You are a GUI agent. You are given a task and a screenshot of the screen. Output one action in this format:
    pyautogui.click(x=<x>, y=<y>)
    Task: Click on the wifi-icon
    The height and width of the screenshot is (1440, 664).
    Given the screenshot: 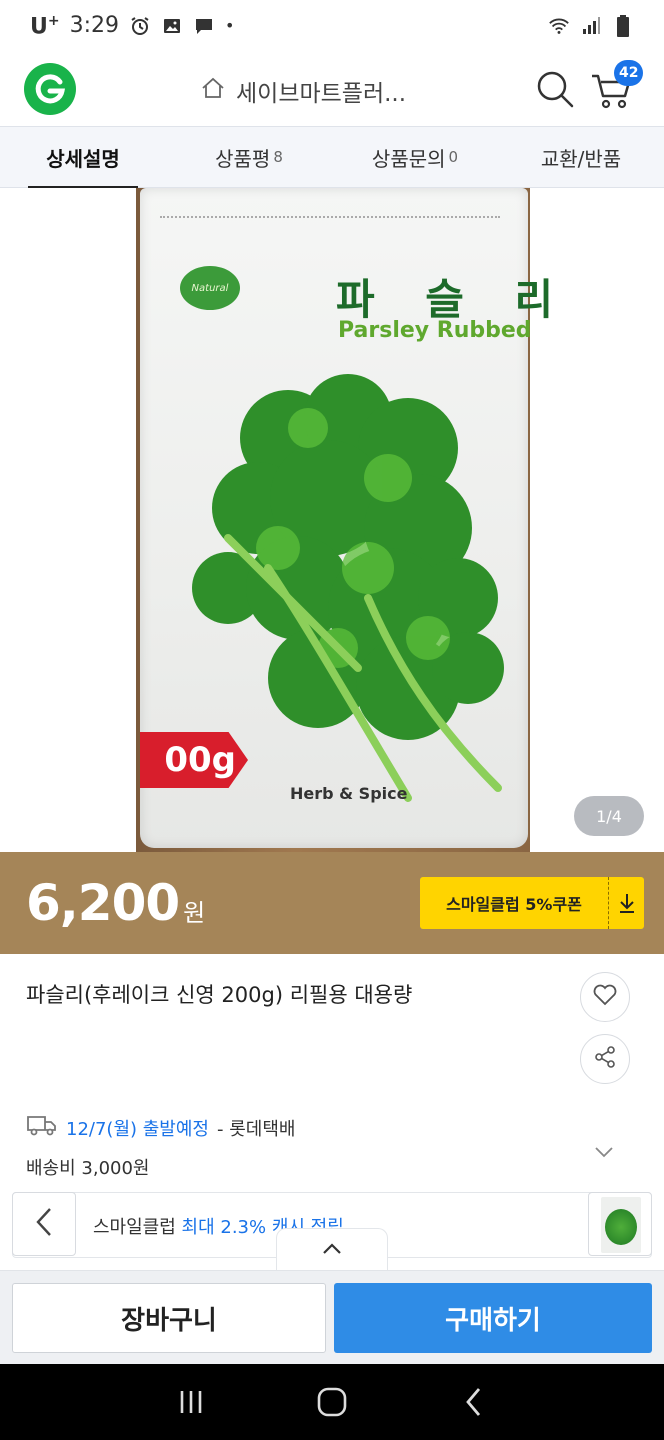 What is the action you would take?
    pyautogui.click(x=559, y=26)
    